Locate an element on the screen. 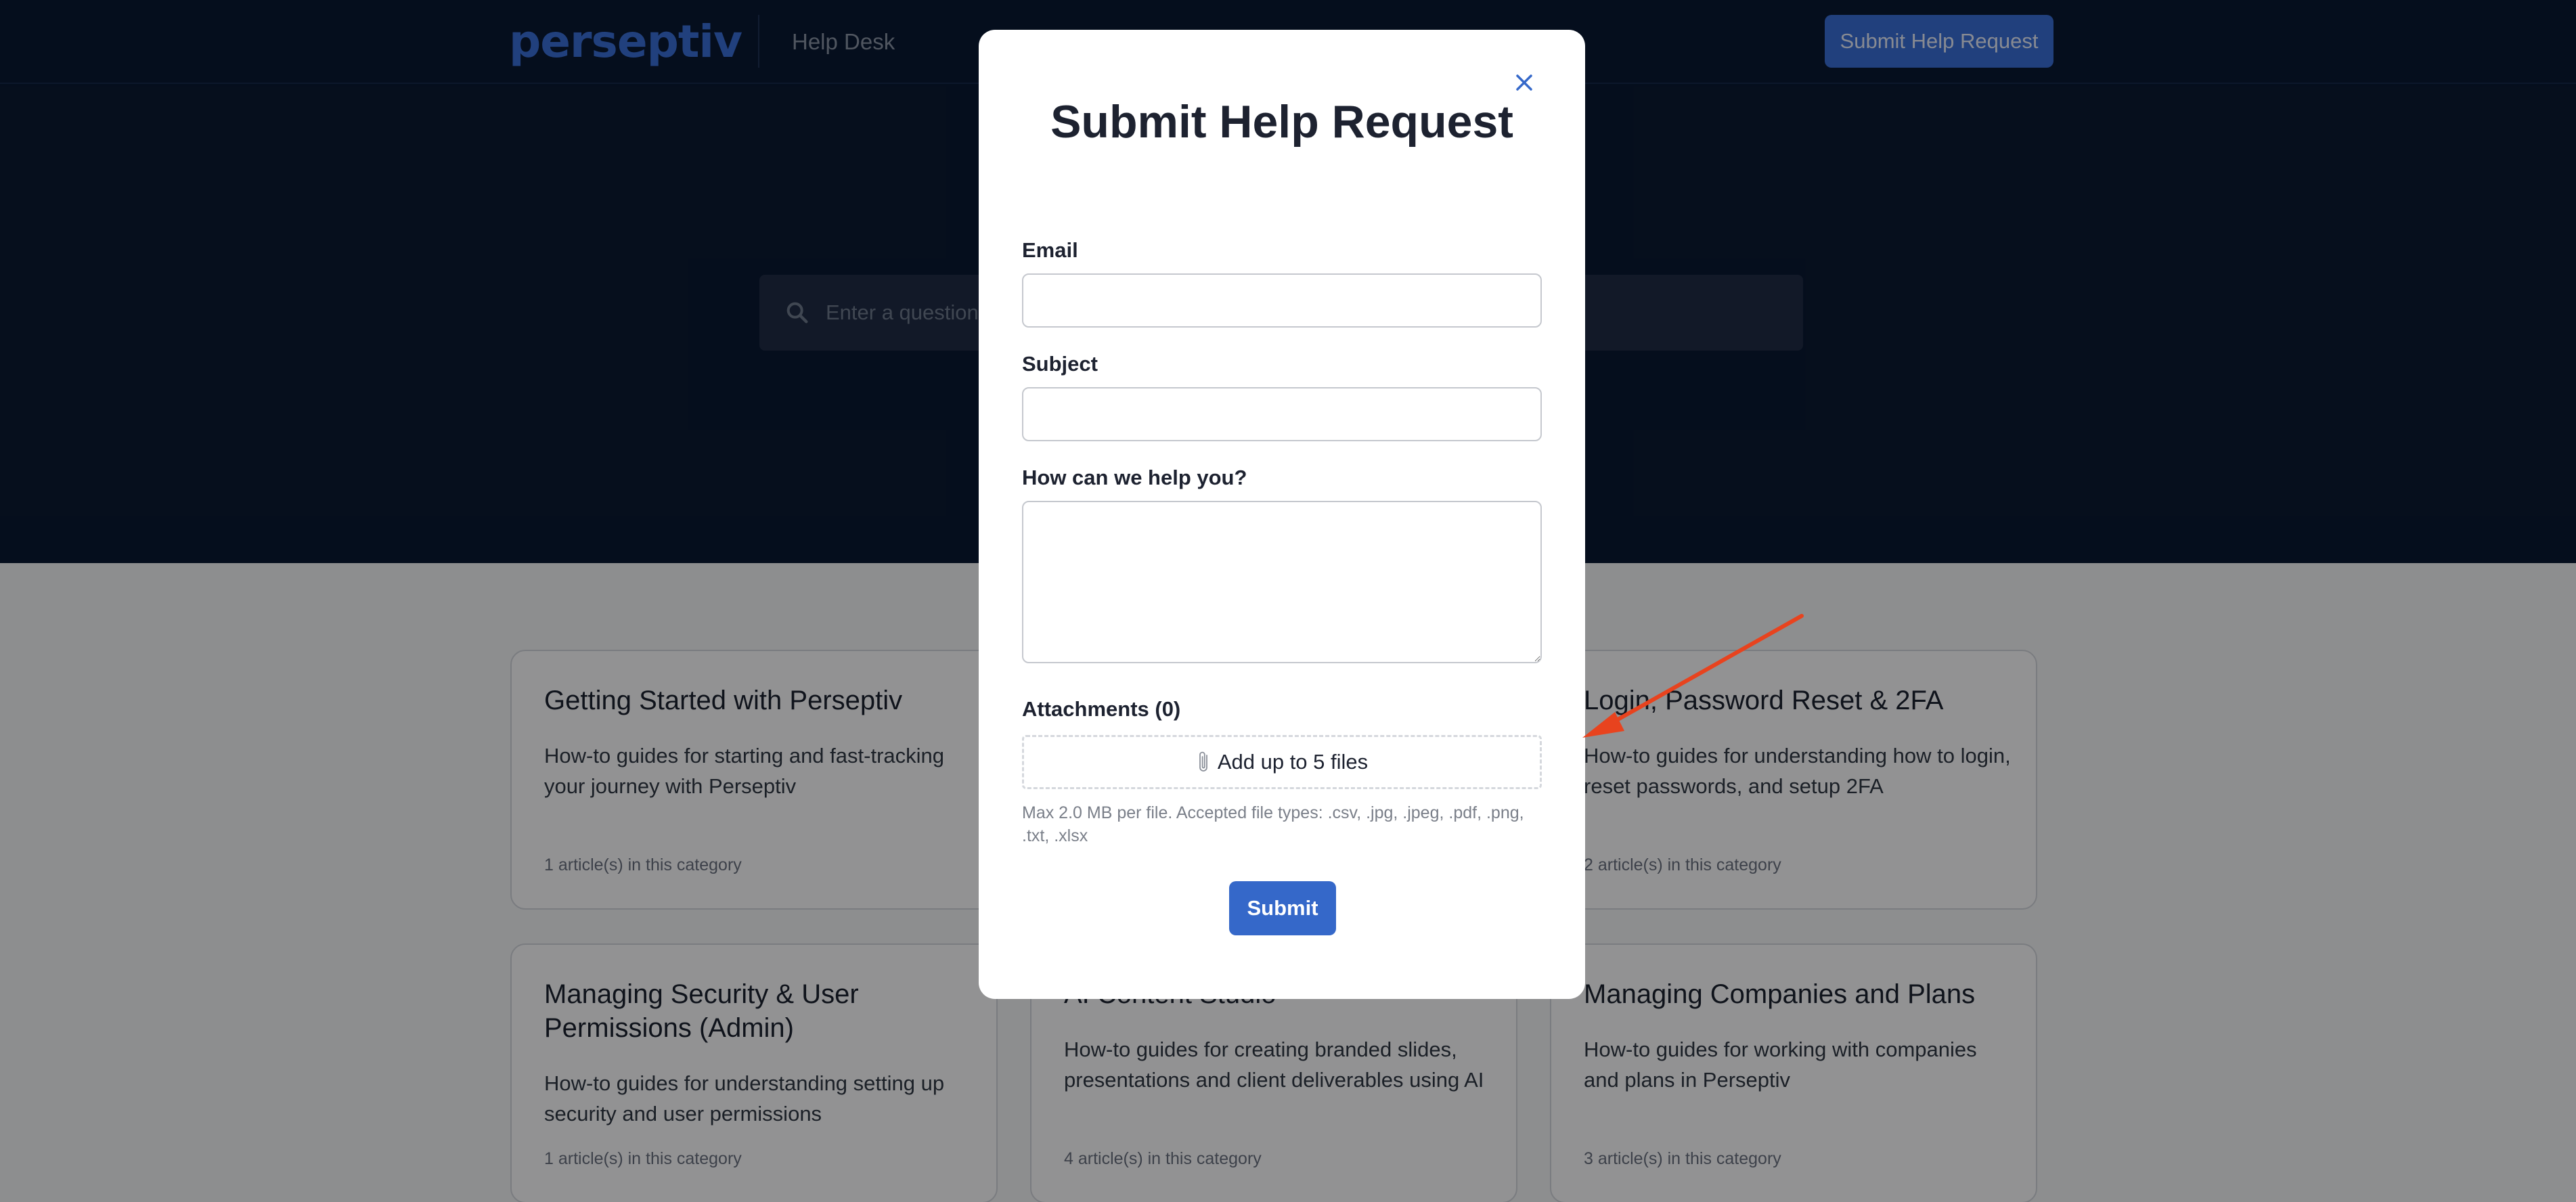 This screenshot has width=2576, height=1202. message-label: How can we help you? is located at coordinates (1134, 478).